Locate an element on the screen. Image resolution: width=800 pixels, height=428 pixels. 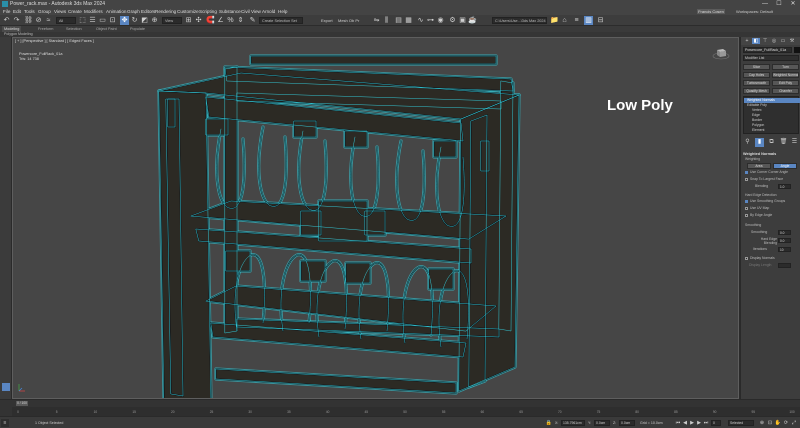
x-coordinate-field: 135.7961cm is located at coordinates (573, 423).